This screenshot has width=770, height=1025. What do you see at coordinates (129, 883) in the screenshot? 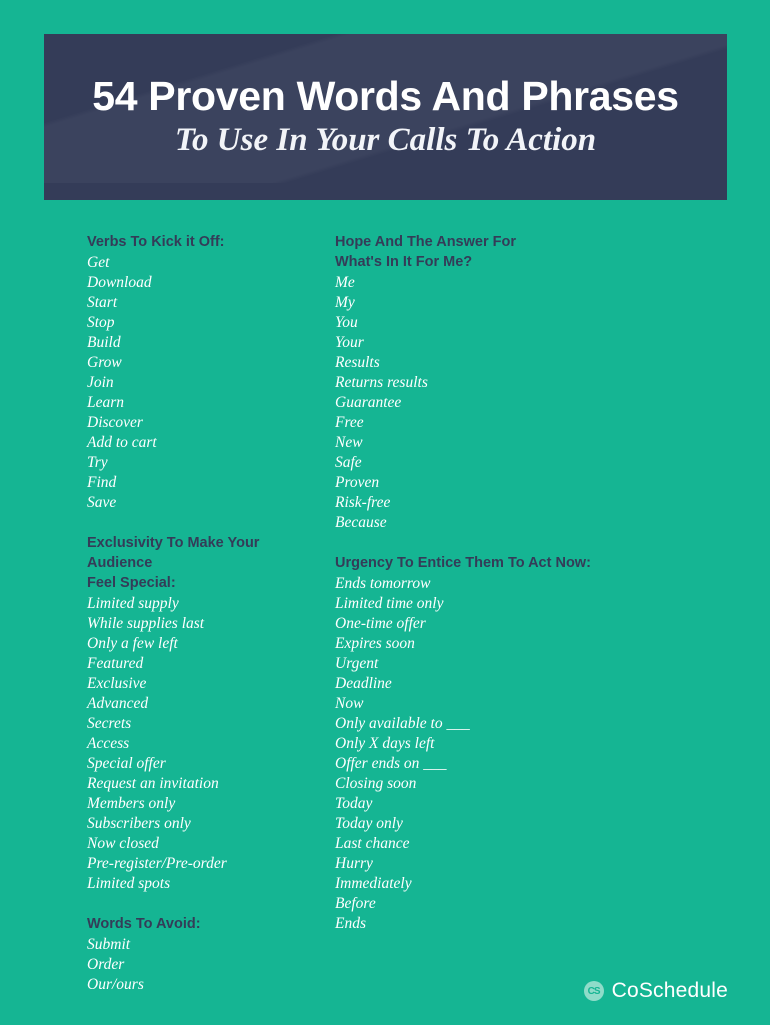
I see `list-item: Limited spots` at bounding box center [129, 883].